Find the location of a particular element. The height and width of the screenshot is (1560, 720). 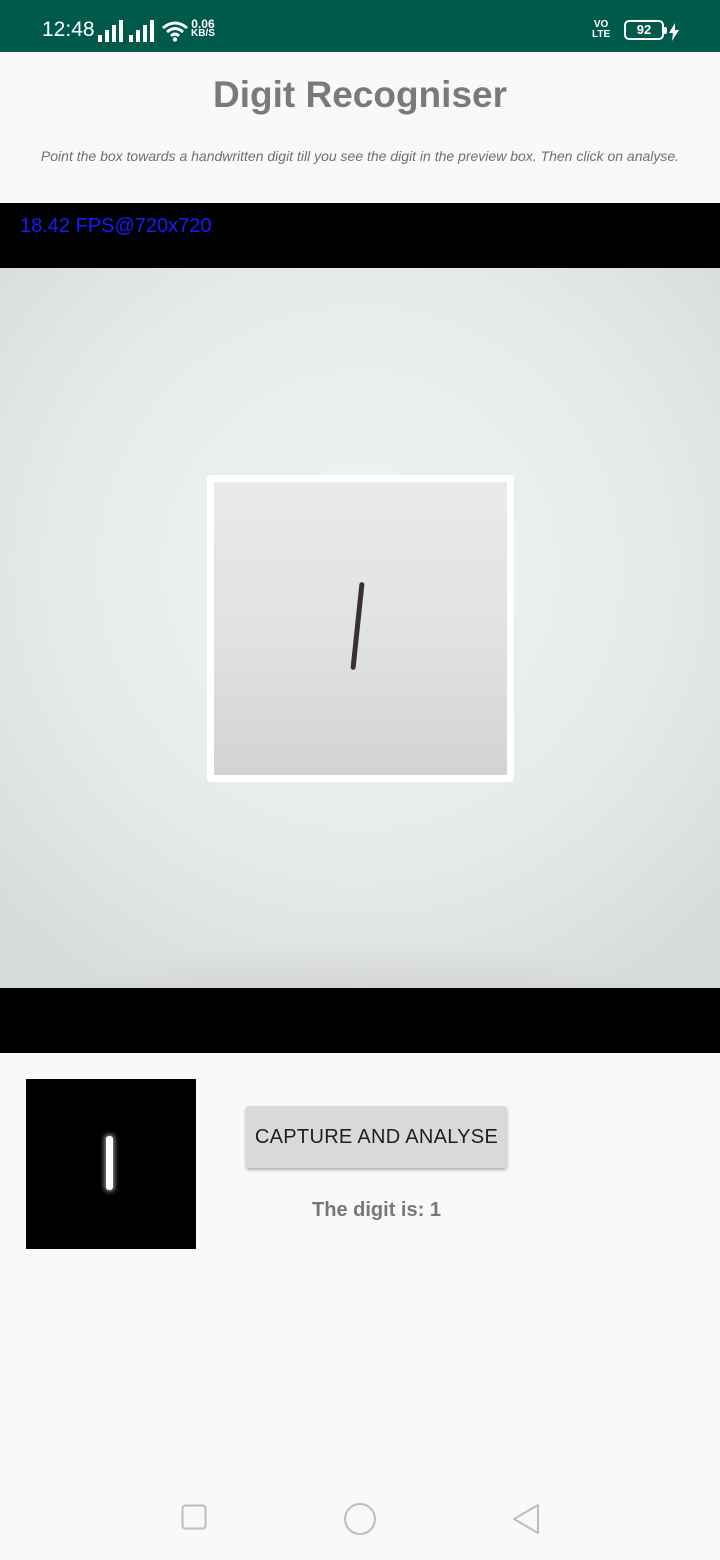

handwritten-digit is located at coordinates (357, 626).